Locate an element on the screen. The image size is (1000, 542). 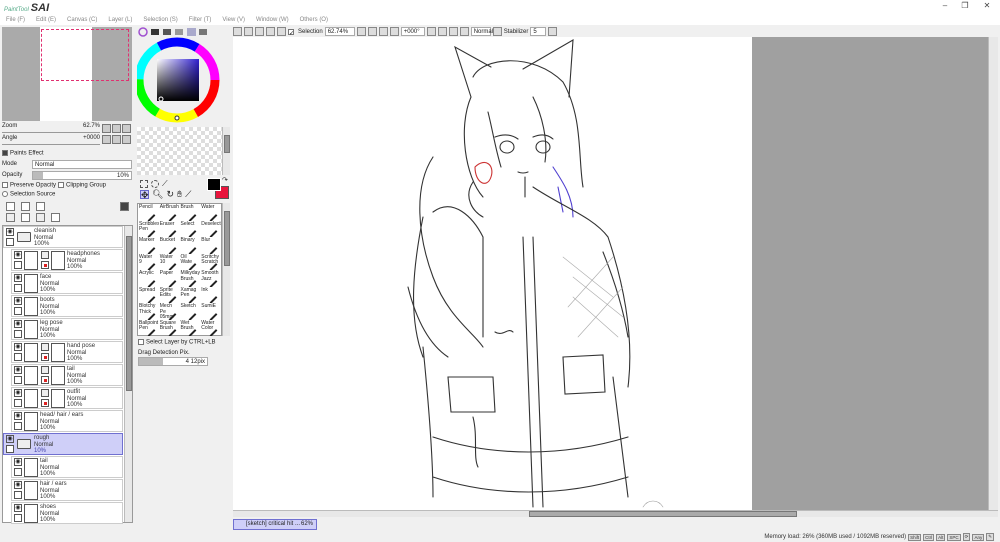
select-layer-ctrl-checkbox: Select Layer by CTRL+LB is located at coordinates (177, 342).